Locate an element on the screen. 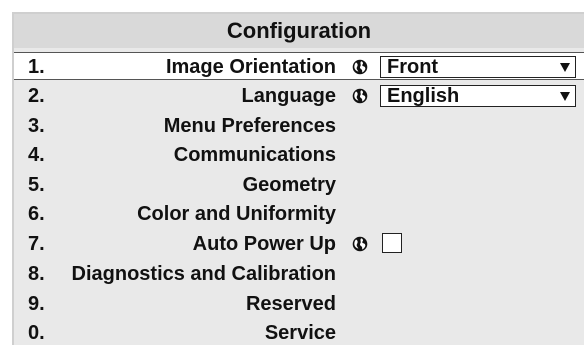 This screenshot has width=588, height=345. language-dropdown: English is located at coordinates (478, 96).